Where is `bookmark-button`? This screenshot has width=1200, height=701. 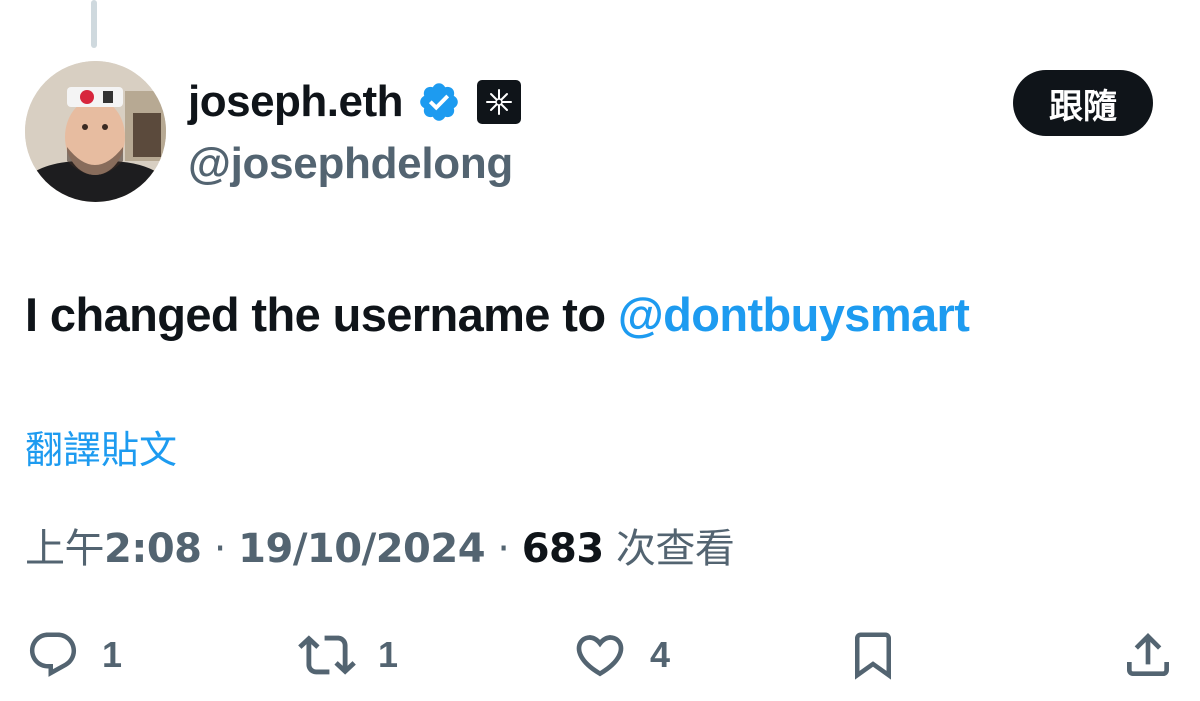
bookmark-button is located at coordinates (873, 655).